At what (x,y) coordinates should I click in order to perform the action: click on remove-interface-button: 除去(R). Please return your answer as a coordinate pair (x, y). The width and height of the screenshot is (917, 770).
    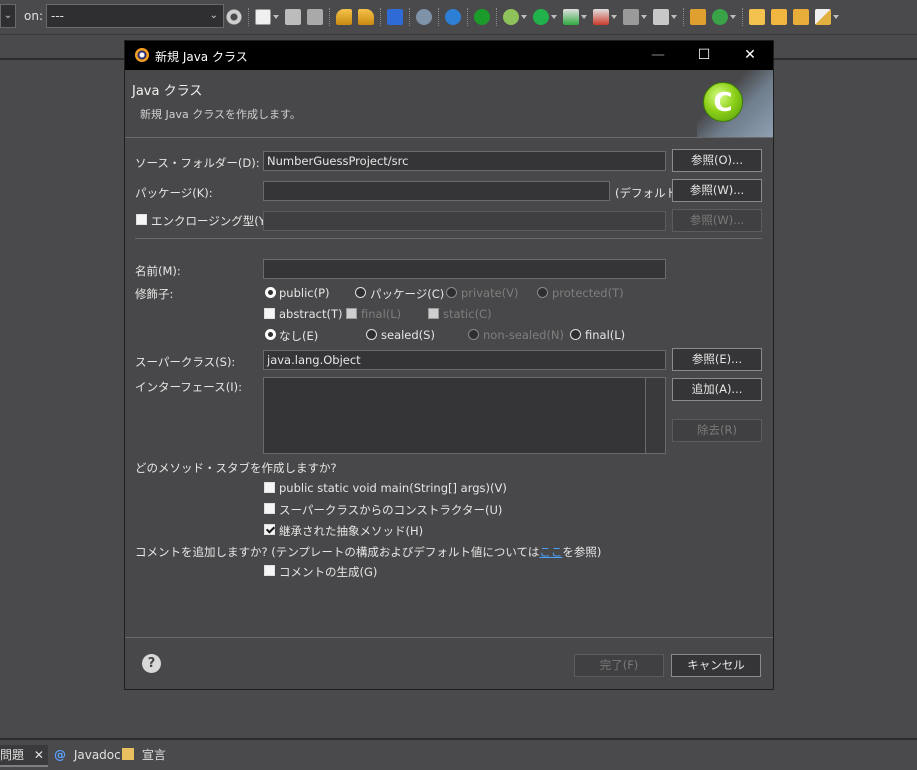
    Looking at the image, I should click on (717, 430).